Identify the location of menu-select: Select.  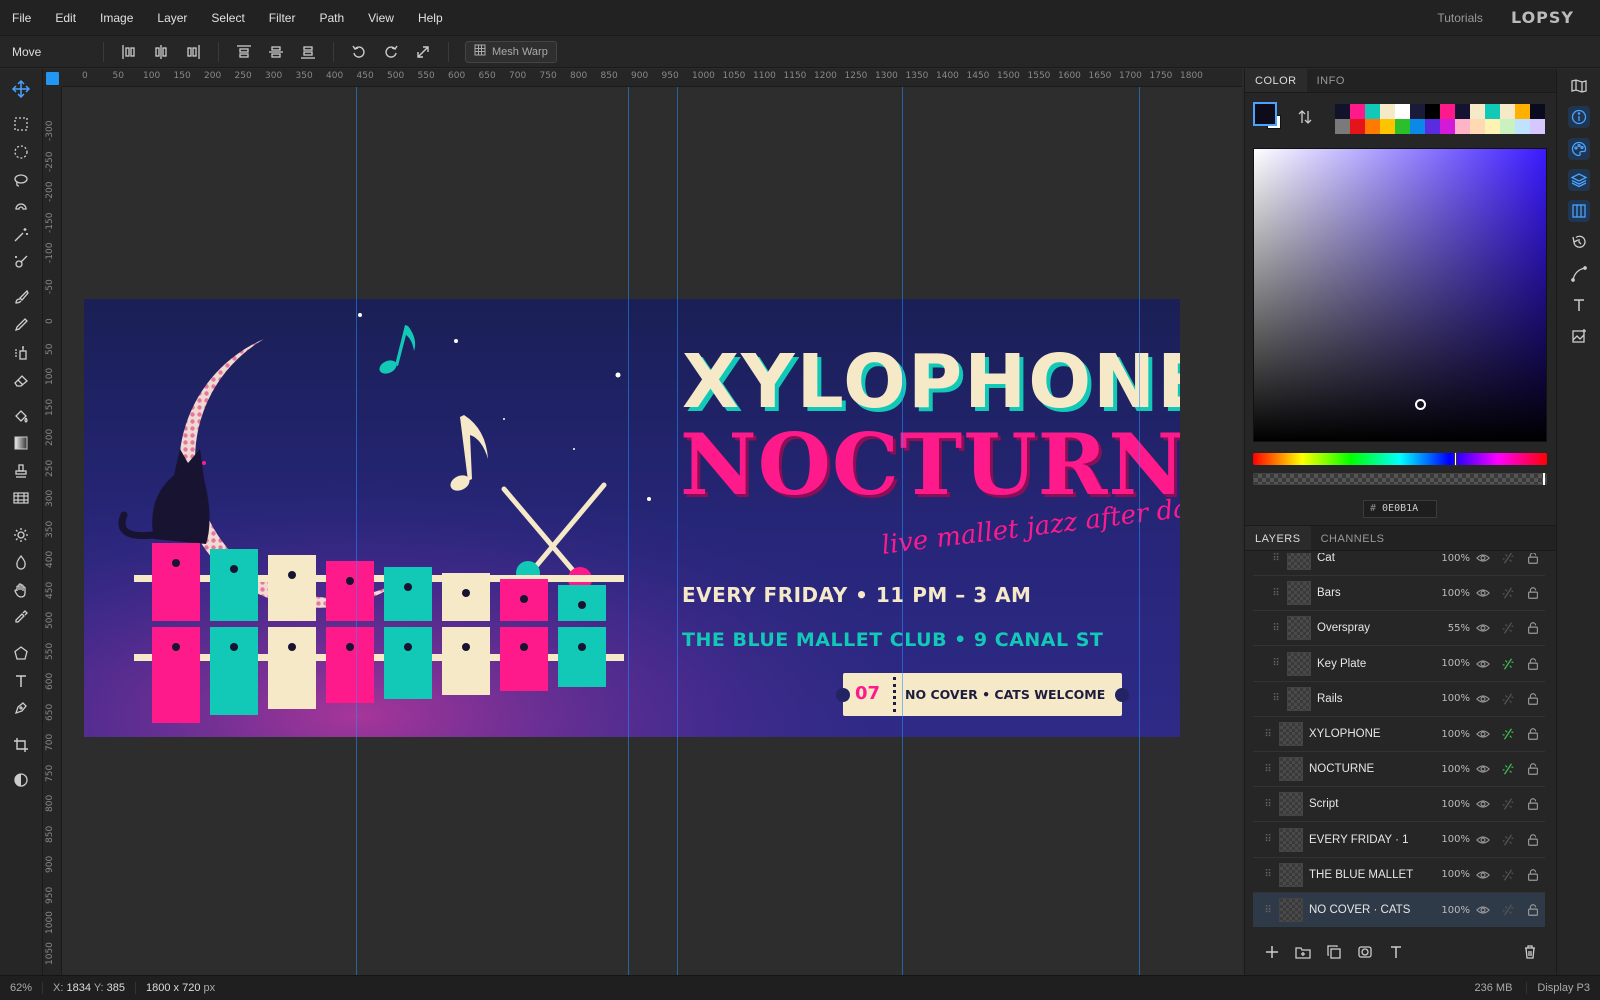
(227, 18).